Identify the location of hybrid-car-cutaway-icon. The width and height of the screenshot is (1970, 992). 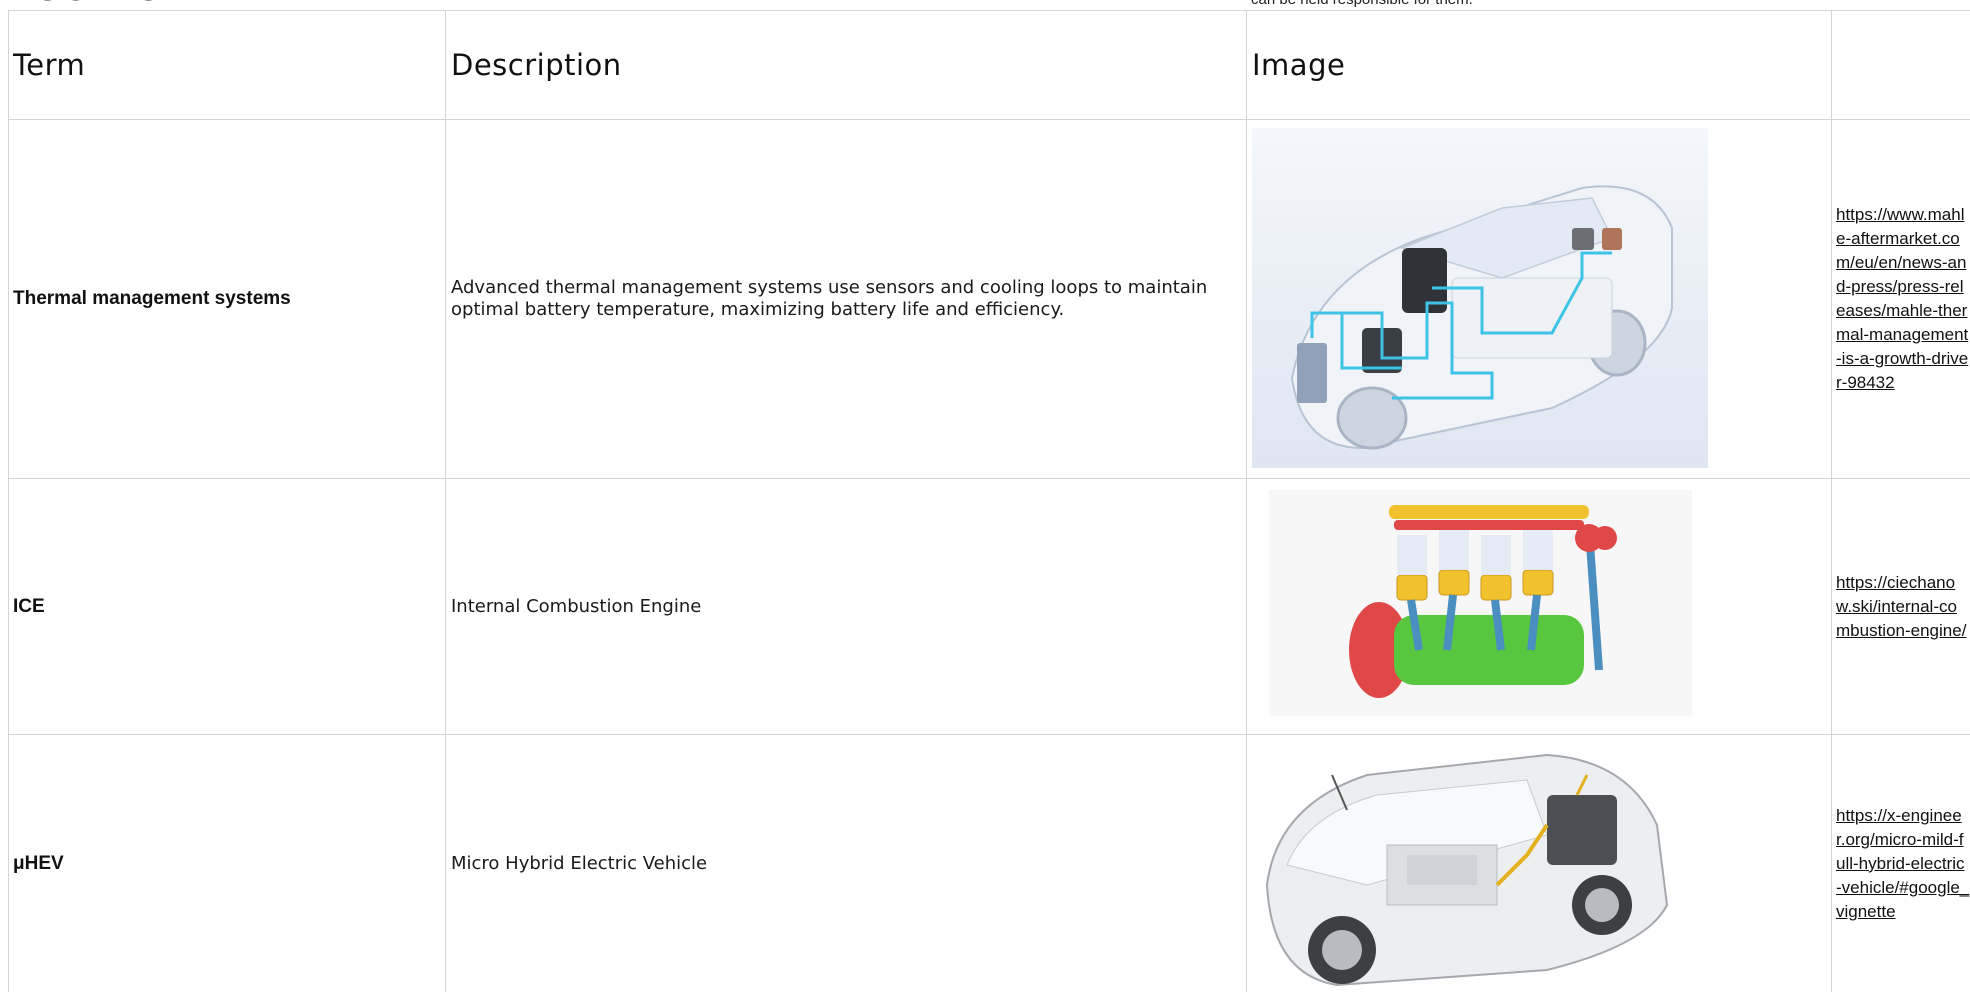
(1463, 863).